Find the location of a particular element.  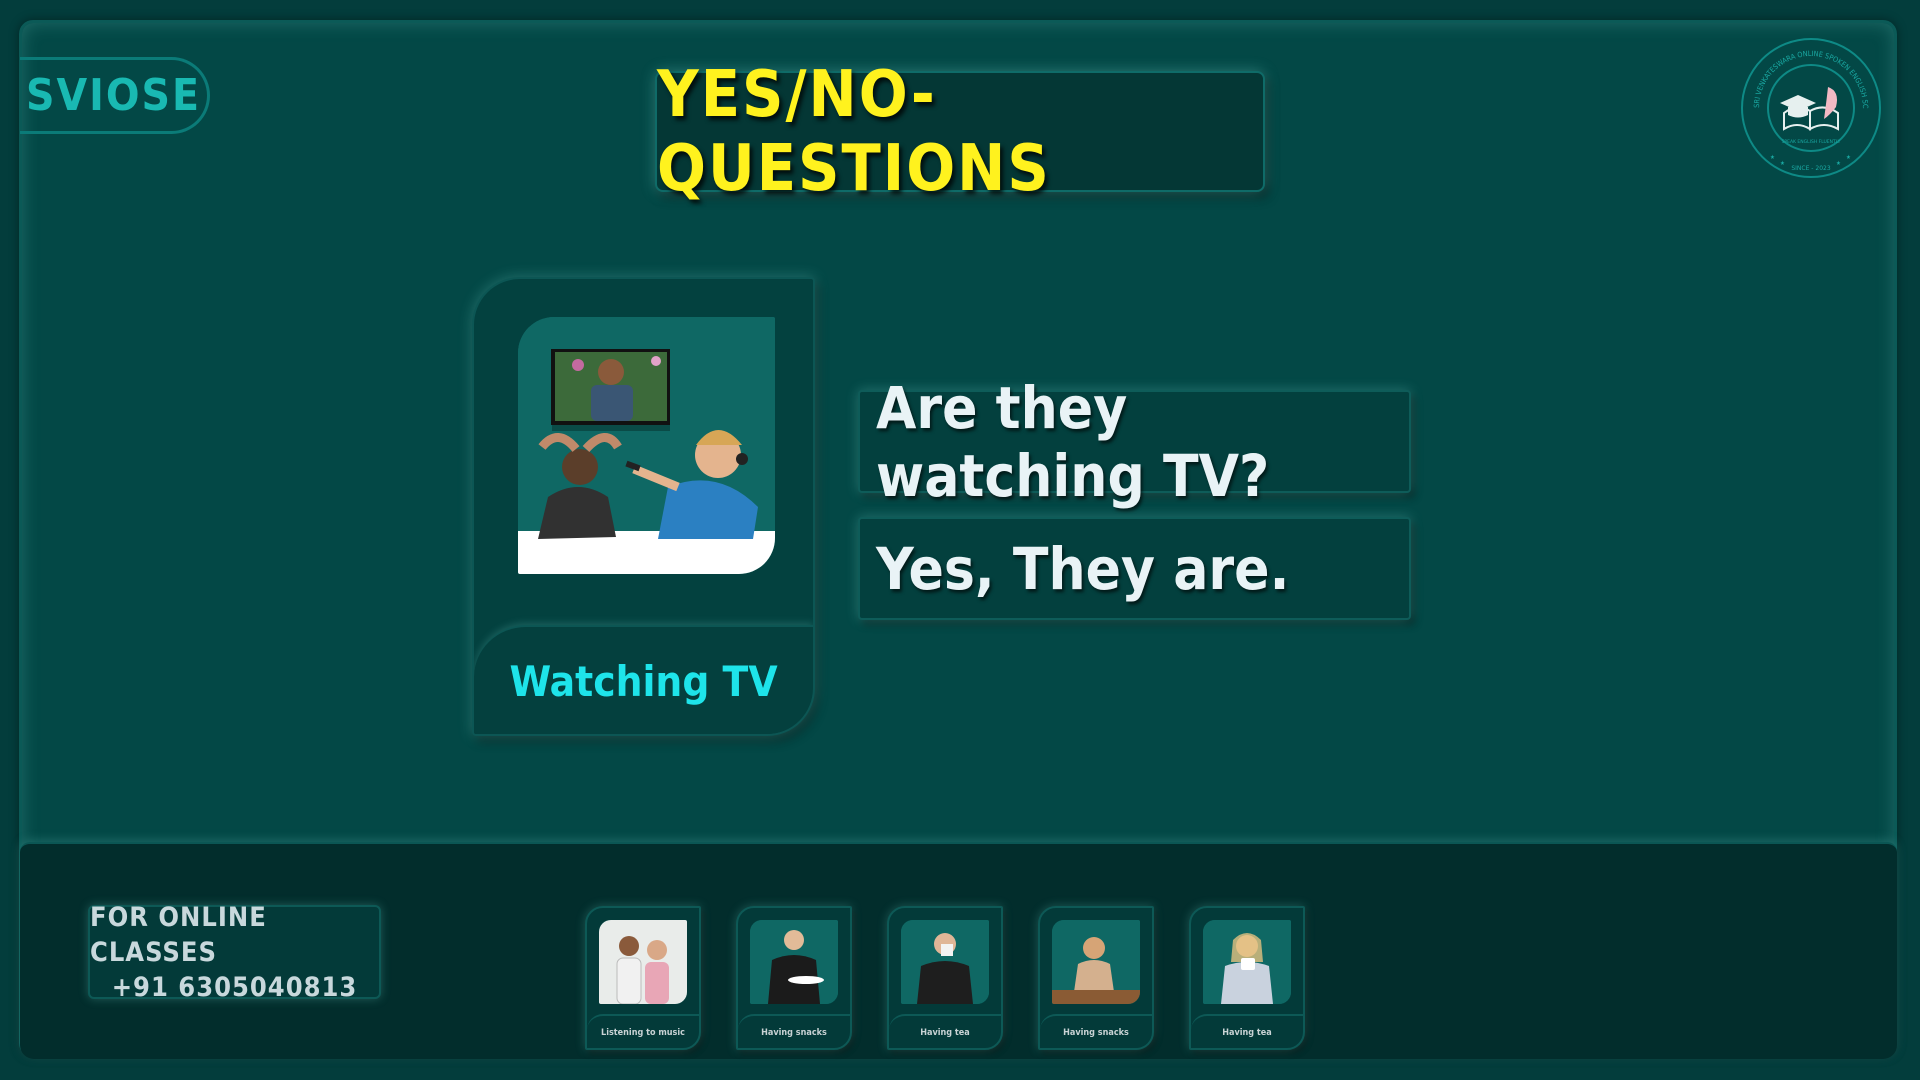

two-women-headphones-image is located at coordinates (643, 962).